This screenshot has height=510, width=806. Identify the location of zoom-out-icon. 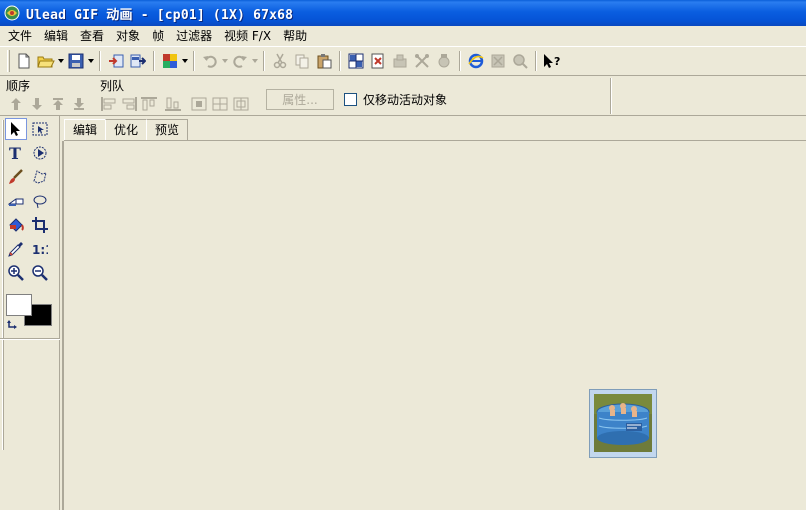
(40, 273).